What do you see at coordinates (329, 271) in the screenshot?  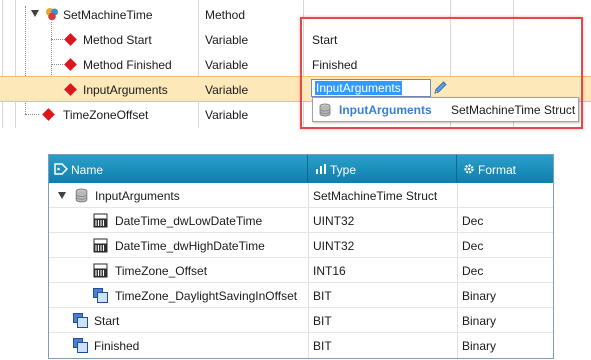 I see `member-type: INT16` at bounding box center [329, 271].